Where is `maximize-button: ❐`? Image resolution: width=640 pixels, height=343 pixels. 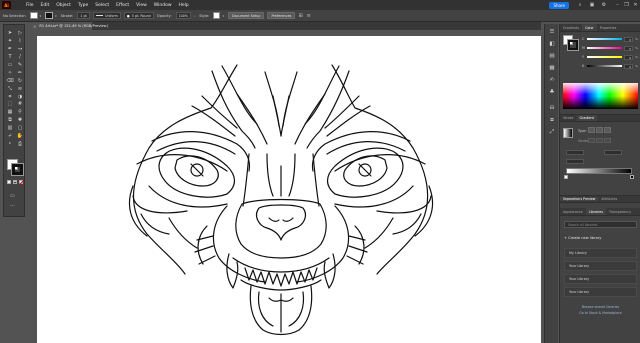
maximize-button: ❐ is located at coordinates (626, 5).